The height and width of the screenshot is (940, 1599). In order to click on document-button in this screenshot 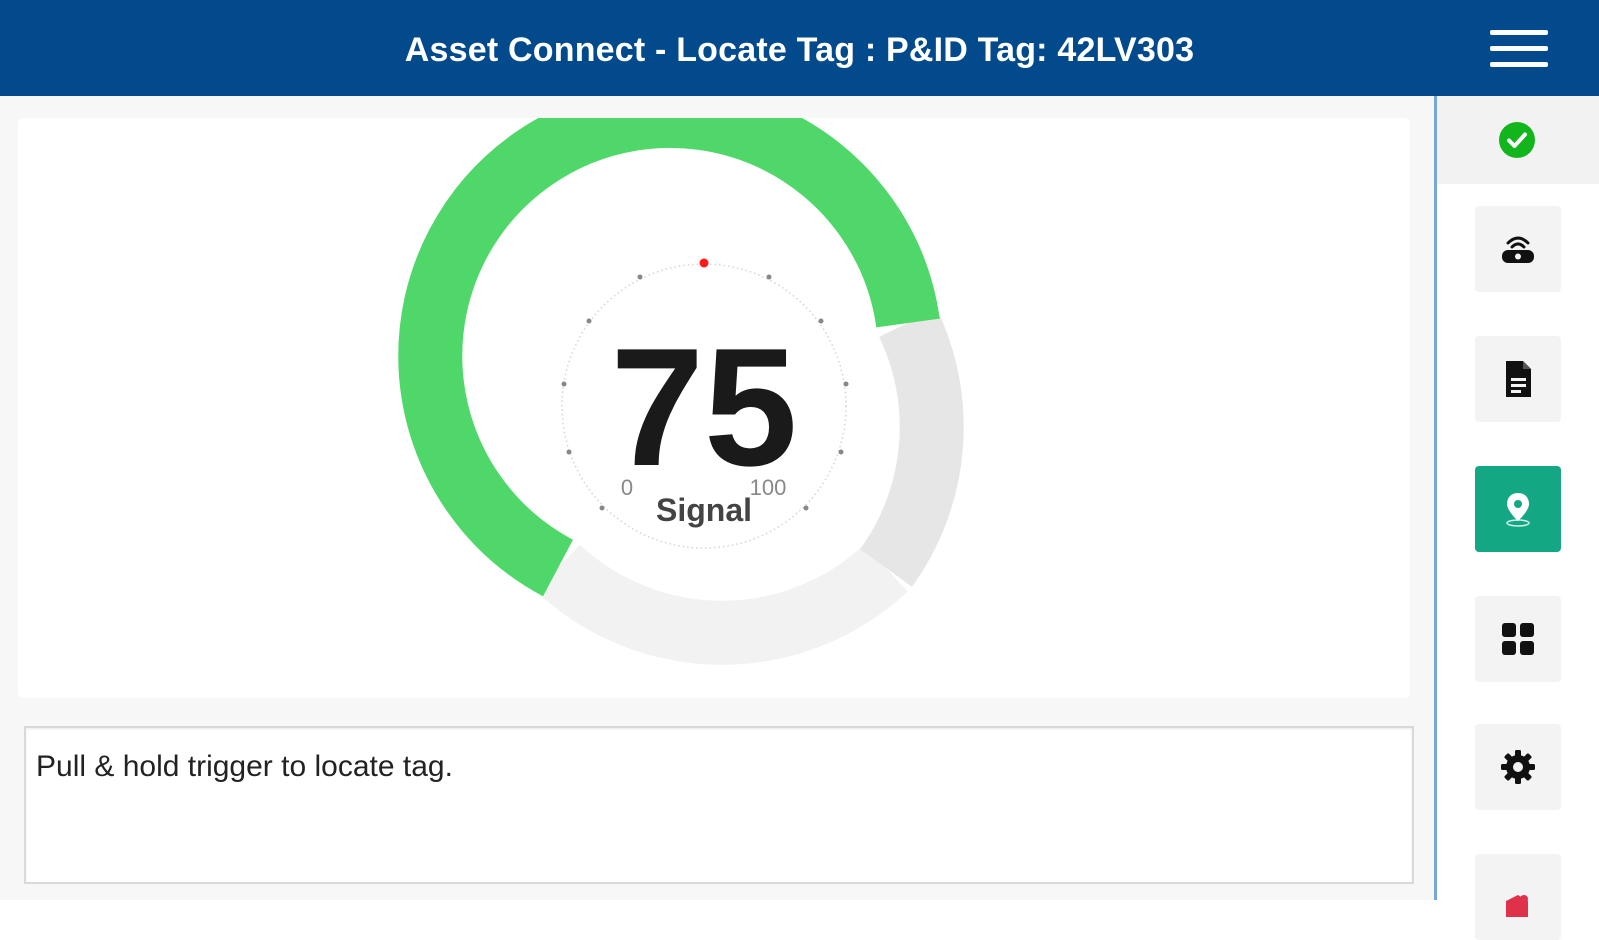, I will do `click(1518, 379)`.